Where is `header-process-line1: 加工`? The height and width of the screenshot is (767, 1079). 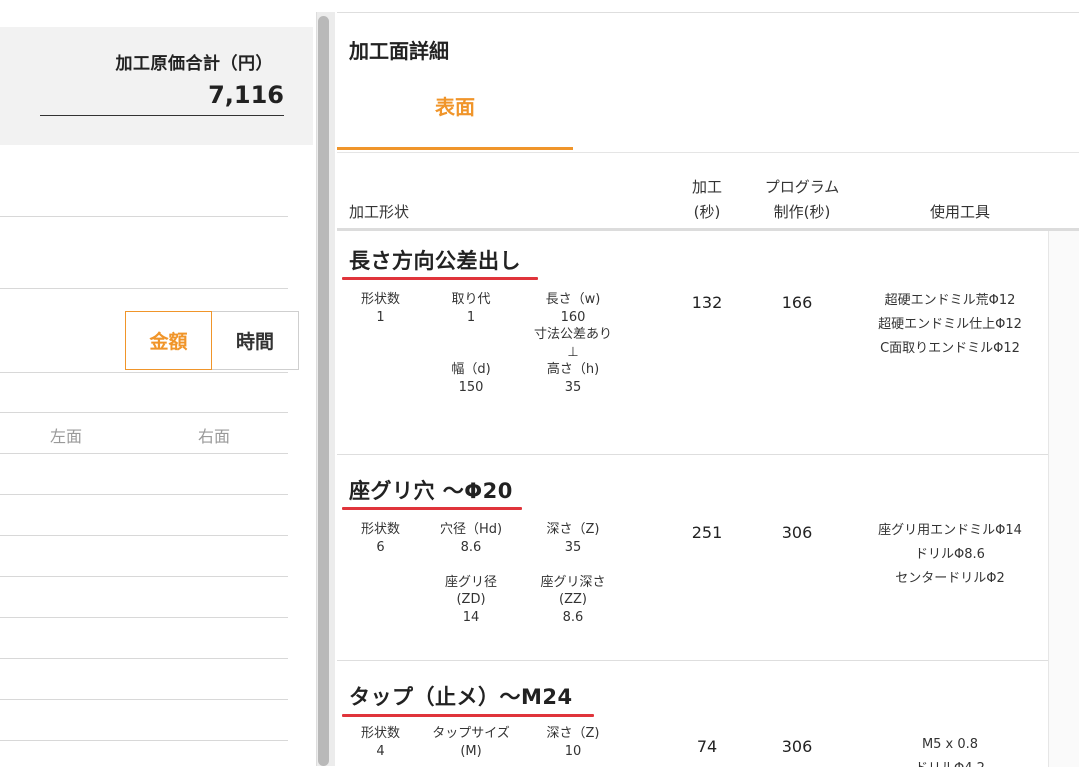
header-process-line1: 加工 is located at coordinates (706, 187).